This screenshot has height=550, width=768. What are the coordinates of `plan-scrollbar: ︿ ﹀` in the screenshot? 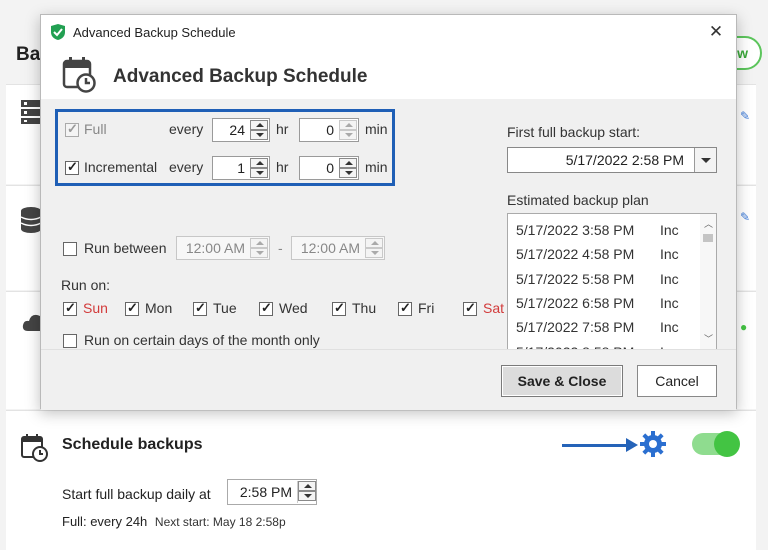 It's located at (708, 281).